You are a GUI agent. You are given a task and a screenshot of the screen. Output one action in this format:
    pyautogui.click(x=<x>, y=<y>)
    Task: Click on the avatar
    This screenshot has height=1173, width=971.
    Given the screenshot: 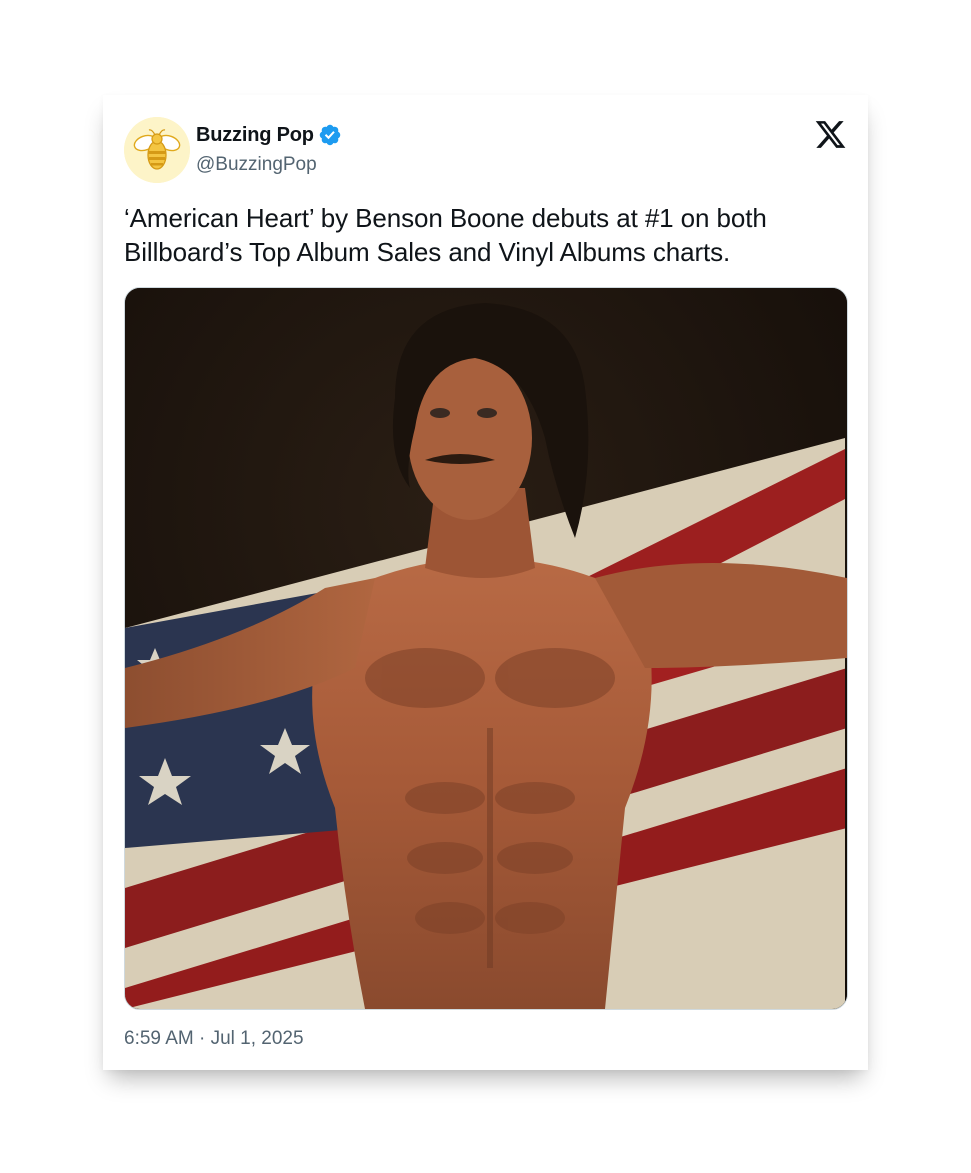 What is the action you would take?
    pyautogui.click(x=157, y=150)
    